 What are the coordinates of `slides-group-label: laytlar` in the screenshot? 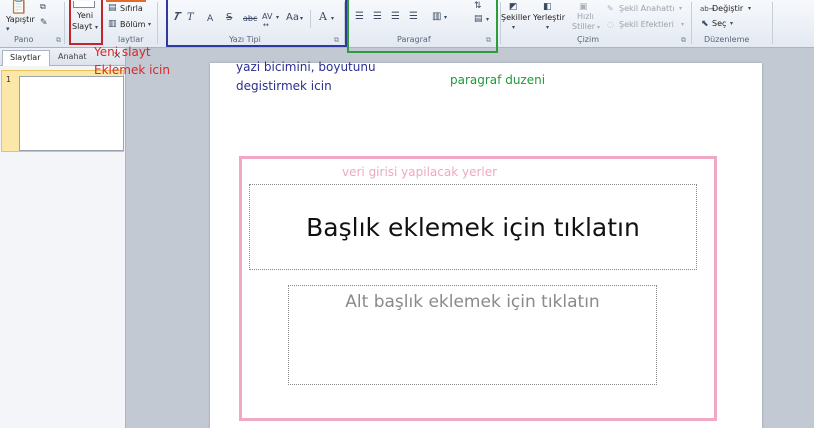 It's located at (131, 39).